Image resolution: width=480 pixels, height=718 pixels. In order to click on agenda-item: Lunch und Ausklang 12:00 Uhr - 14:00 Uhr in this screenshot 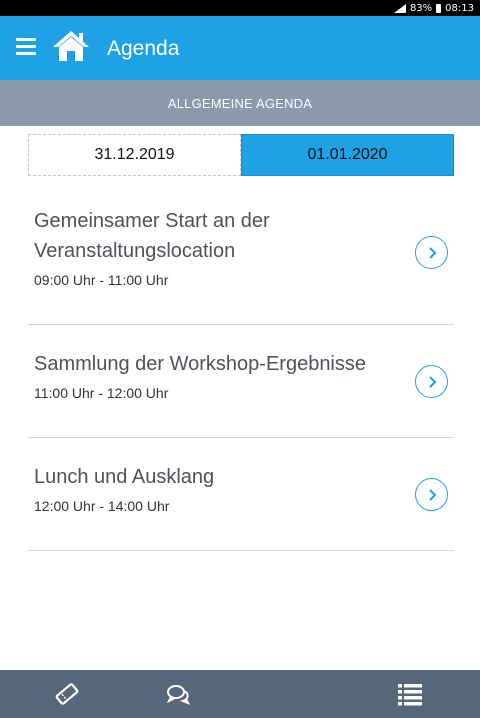, I will do `click(241, 494)`.